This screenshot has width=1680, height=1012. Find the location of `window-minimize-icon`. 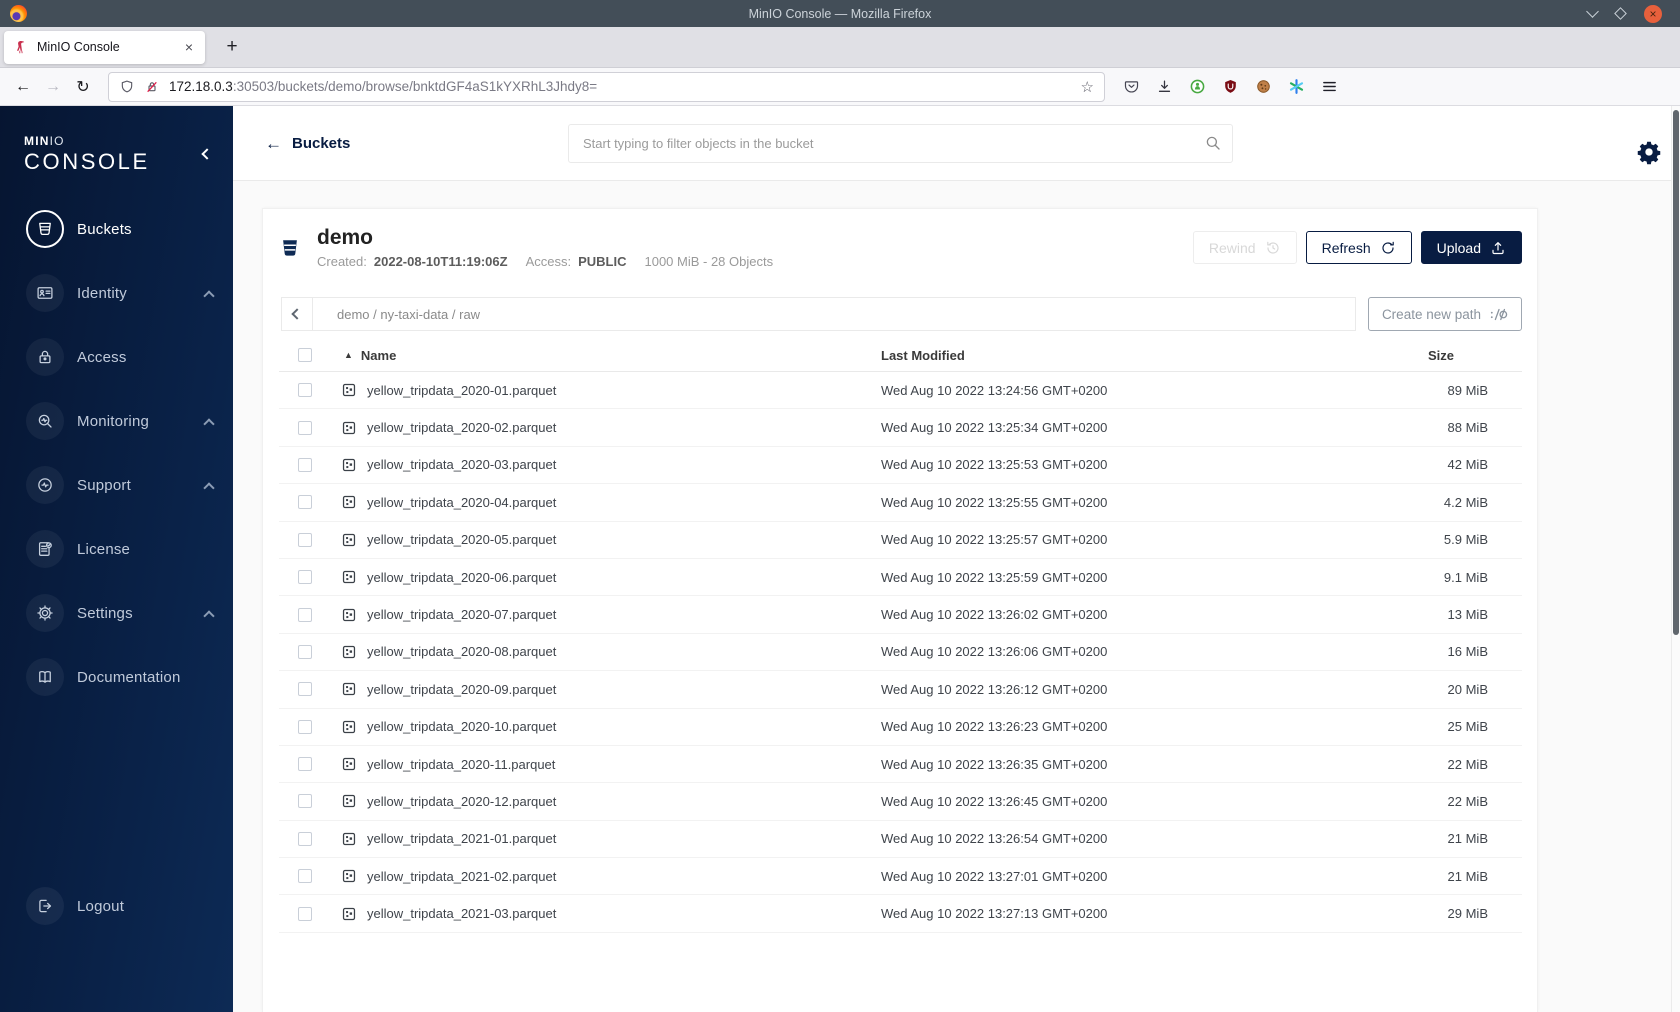

window-minimize-icon is located at coordinates (1592, 11).